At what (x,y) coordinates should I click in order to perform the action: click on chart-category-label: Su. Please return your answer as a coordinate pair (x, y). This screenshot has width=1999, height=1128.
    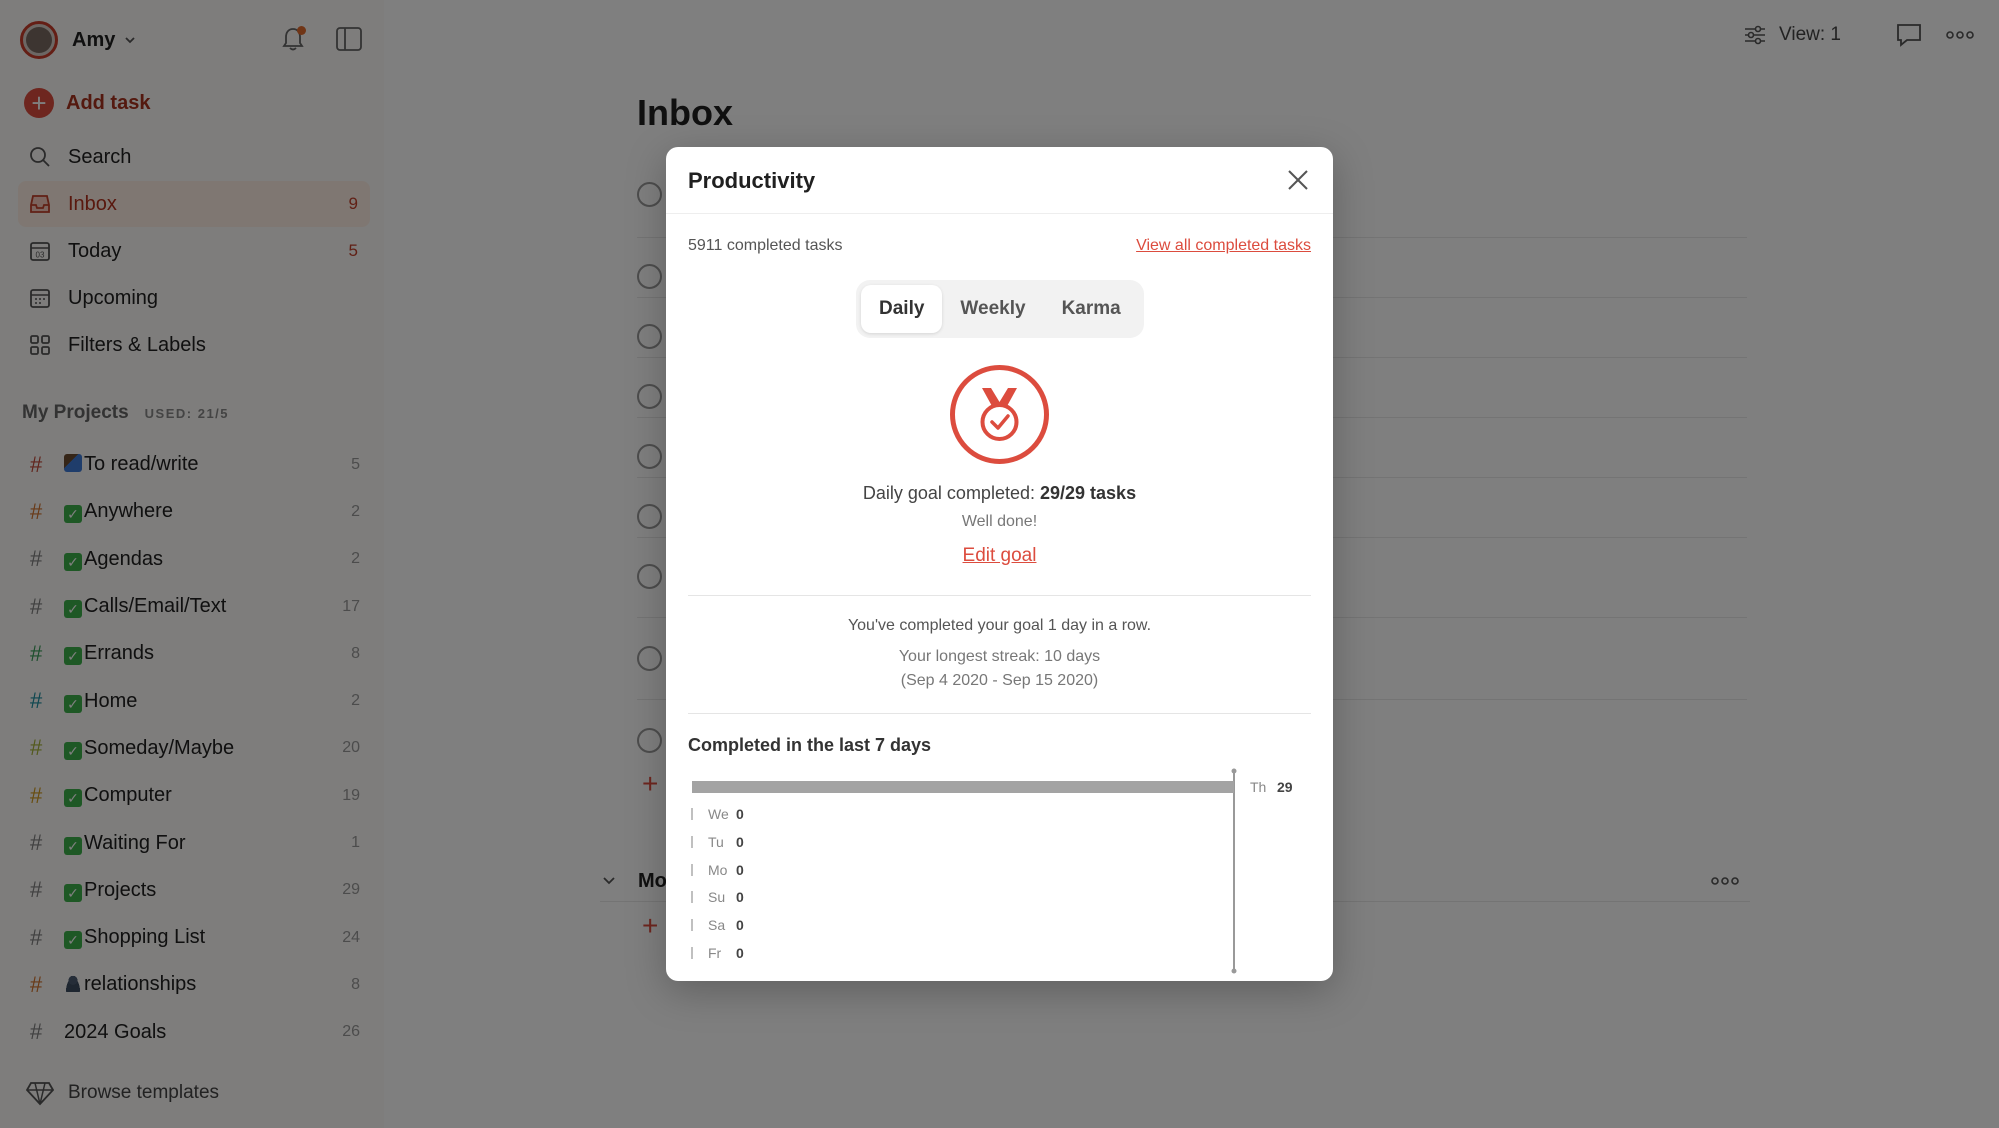
    Looking at the image, I should click on (716, 897).